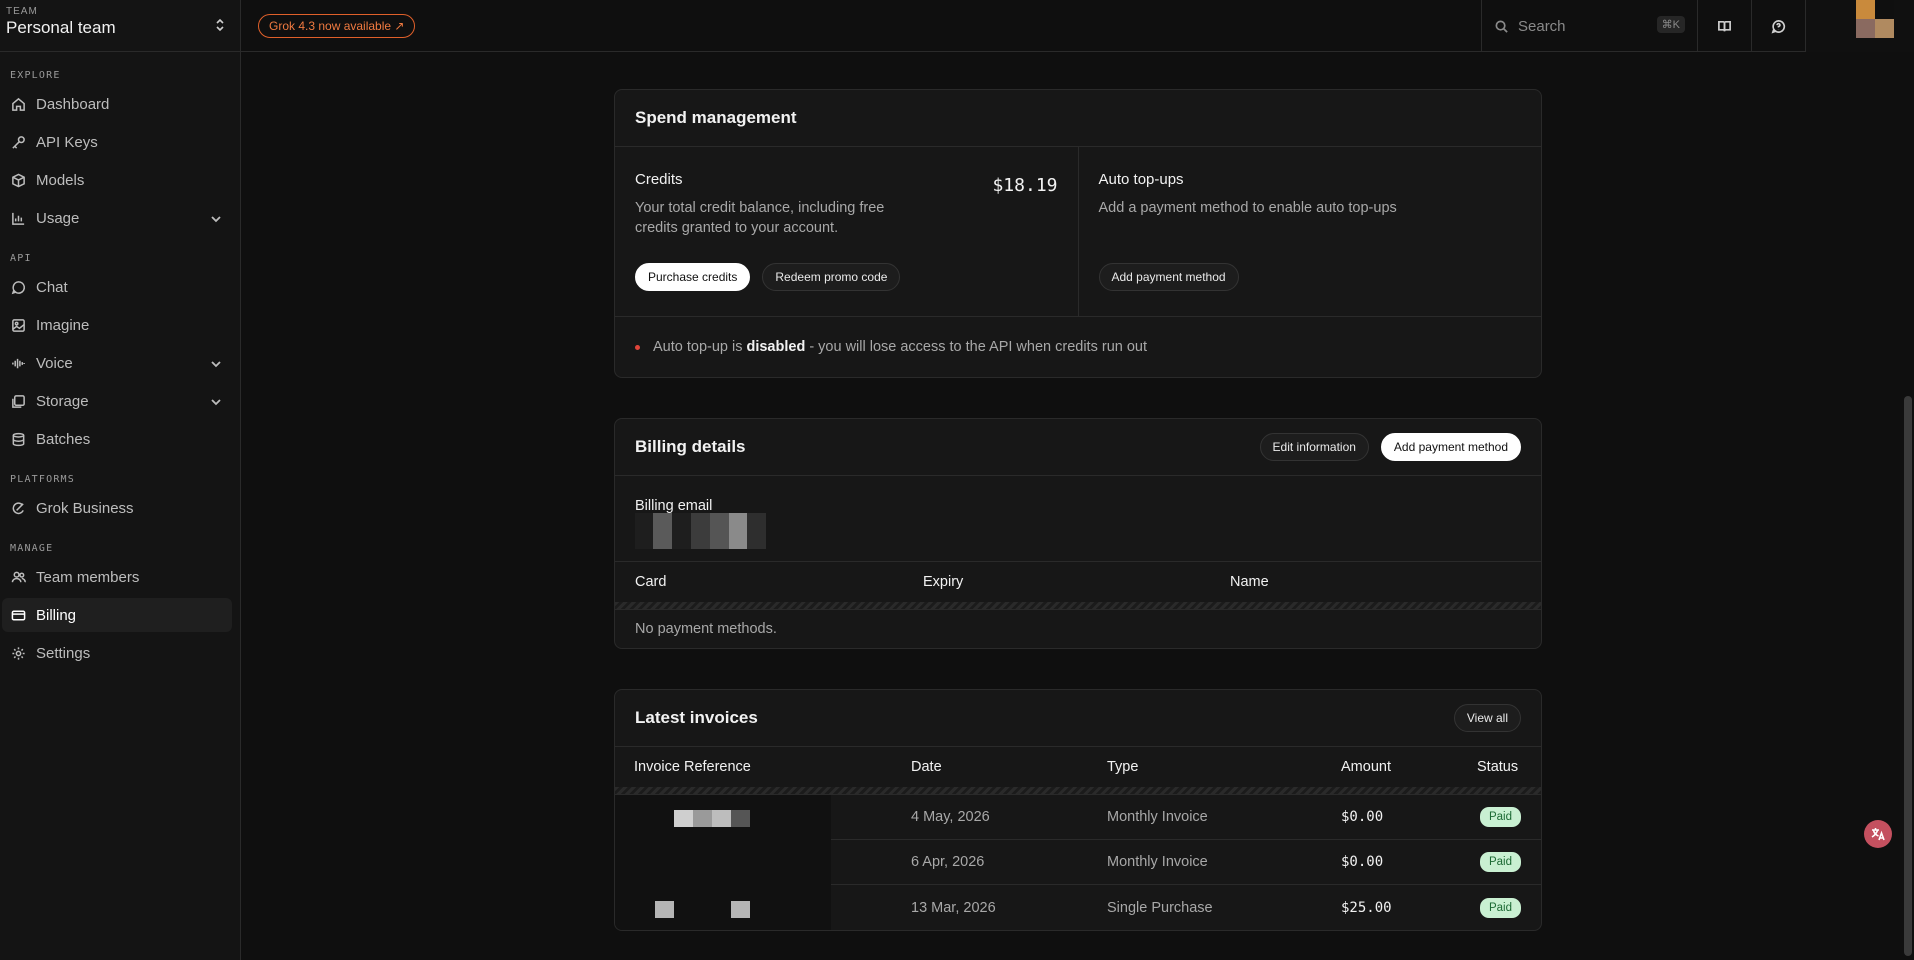 The width and height of the screenshot is (1914, 960). Describe the element at coordinates (58, 218) in the screenshot. I see `sidebar-item-label: Usage` at that location.